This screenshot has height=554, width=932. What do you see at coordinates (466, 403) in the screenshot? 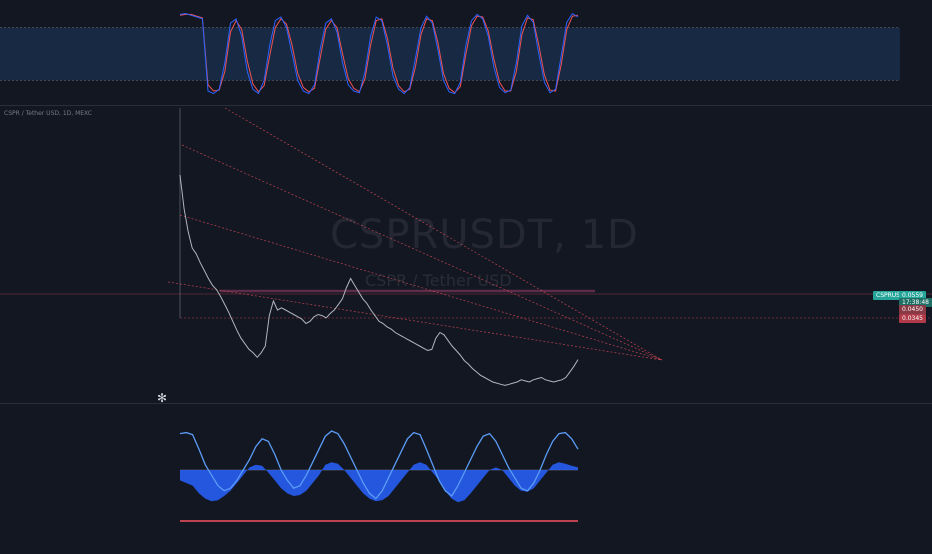
I see `pane-separator-bottom` at bounding box center [466, 403].